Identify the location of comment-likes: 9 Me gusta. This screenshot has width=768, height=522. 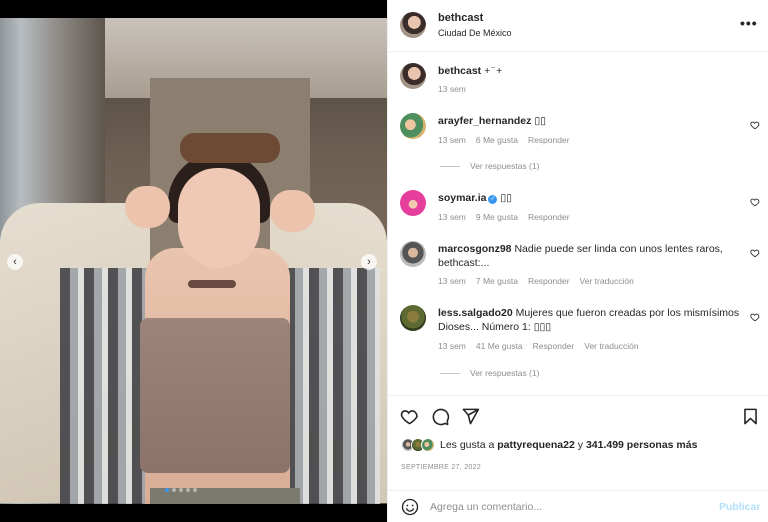
(497, 217).